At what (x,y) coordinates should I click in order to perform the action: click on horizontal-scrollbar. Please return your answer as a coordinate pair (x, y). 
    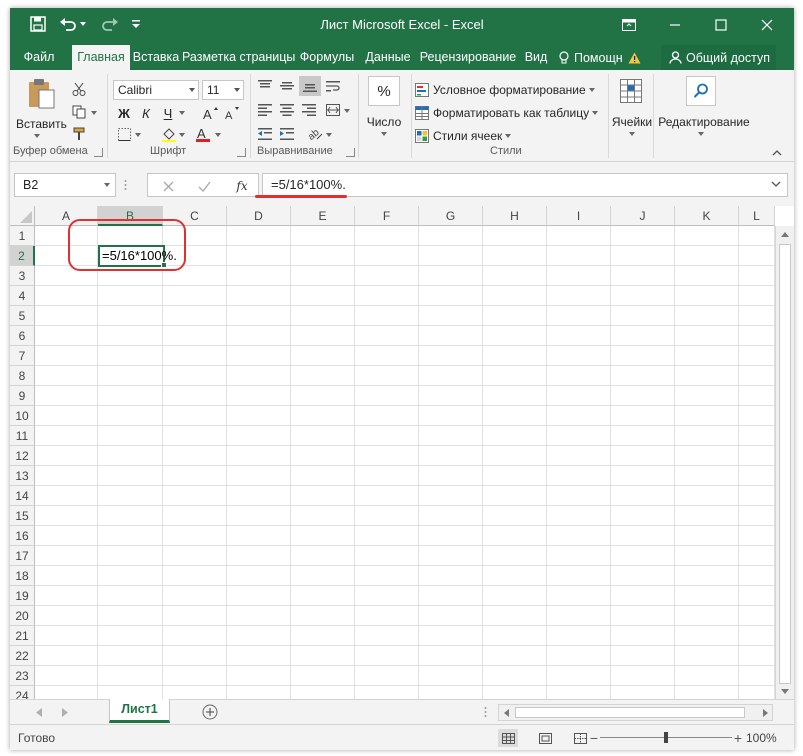
    Looking at the image, I should click on (635, 712).